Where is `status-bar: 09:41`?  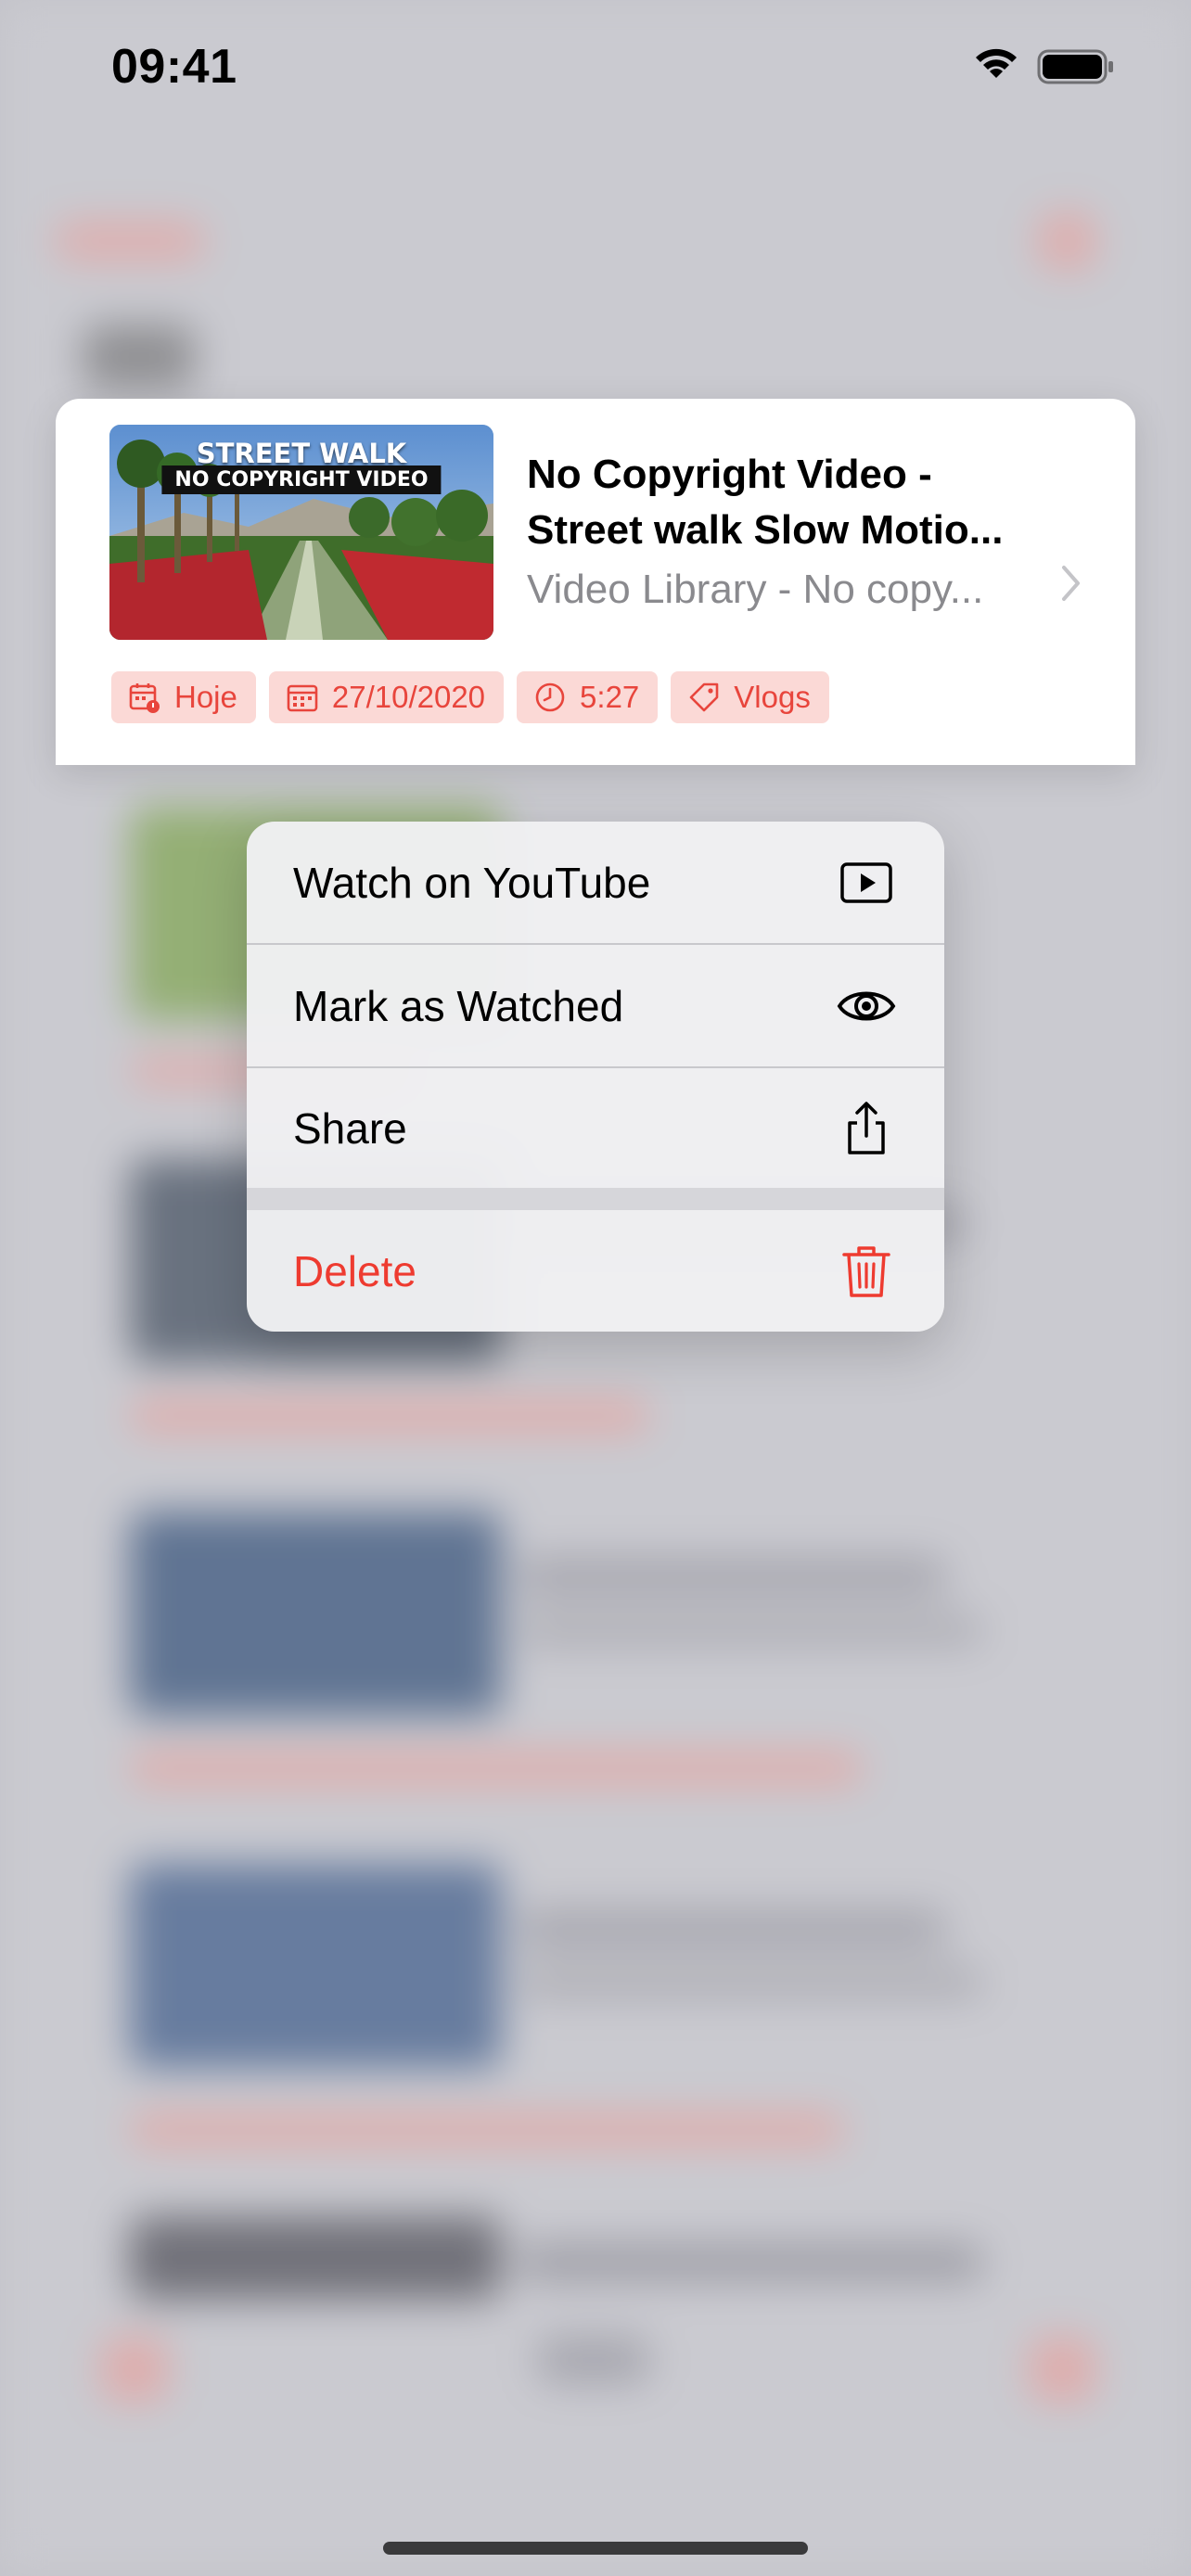
status-bar: 09:41 is located at coordinates (595, 69).